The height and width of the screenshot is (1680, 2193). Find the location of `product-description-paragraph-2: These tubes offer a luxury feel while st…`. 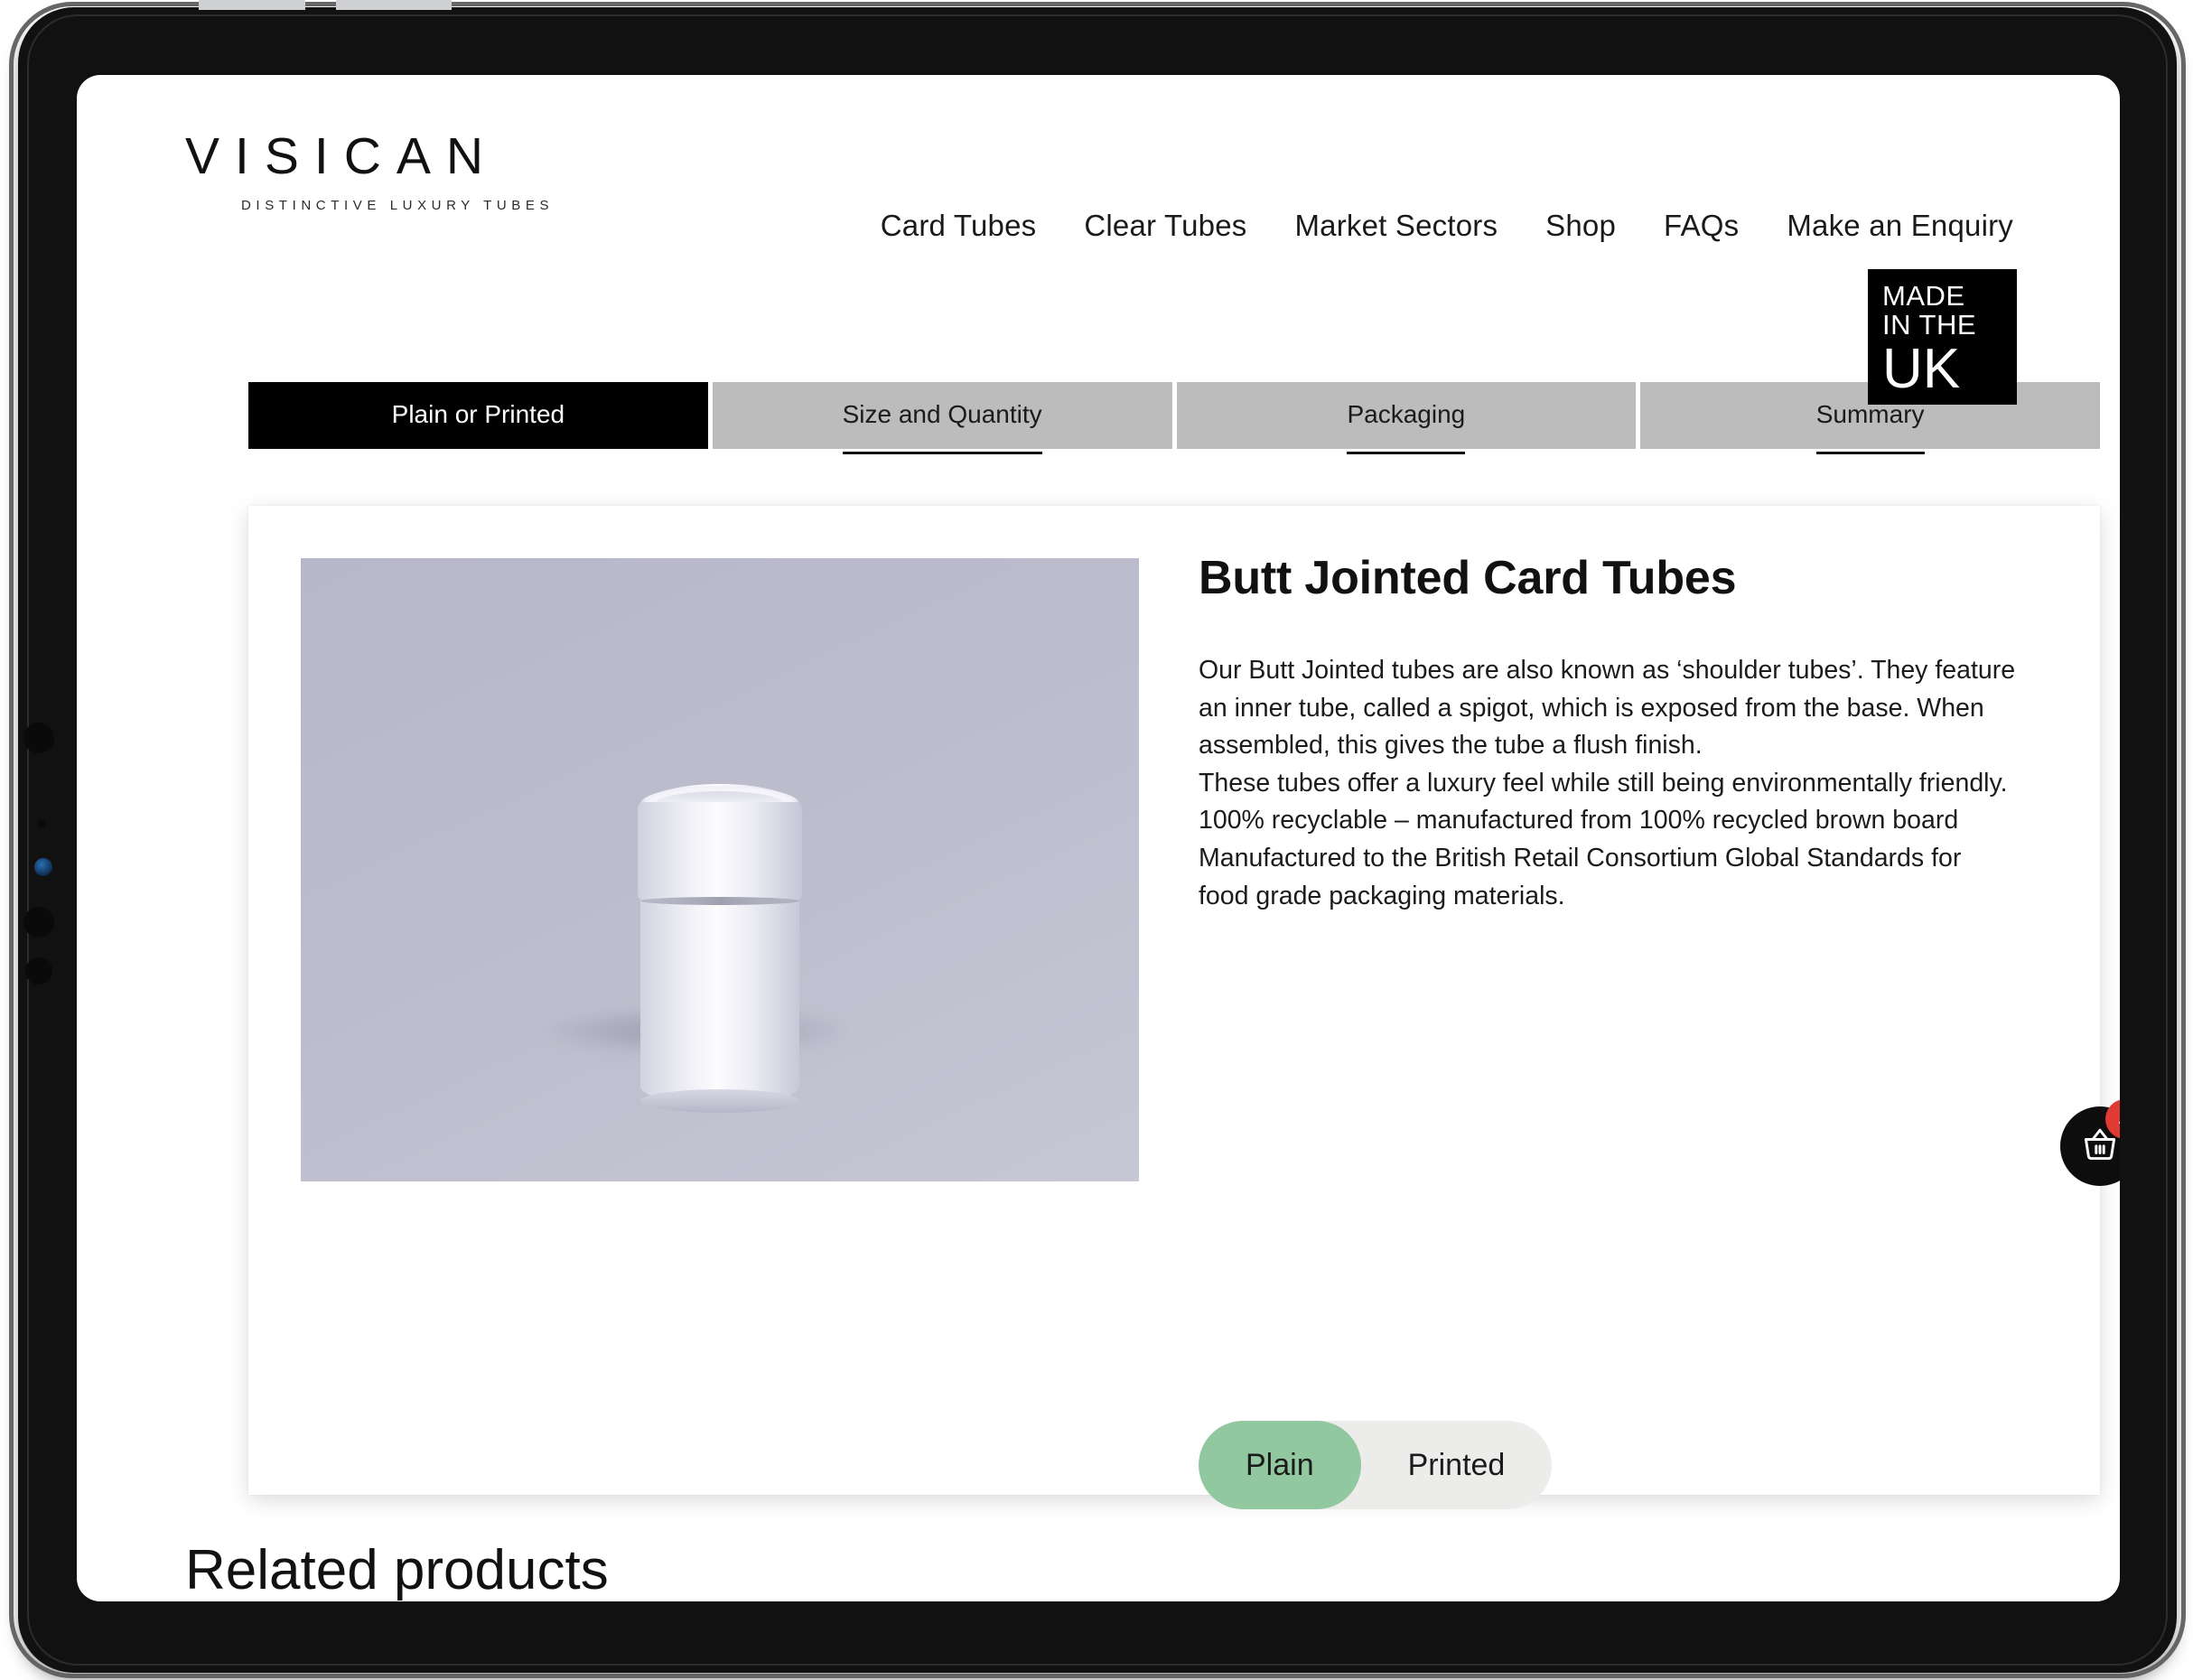

product-description-paragraph-2: These tubes offer a luxury feel while st… is located at coordinates (1603, 783).